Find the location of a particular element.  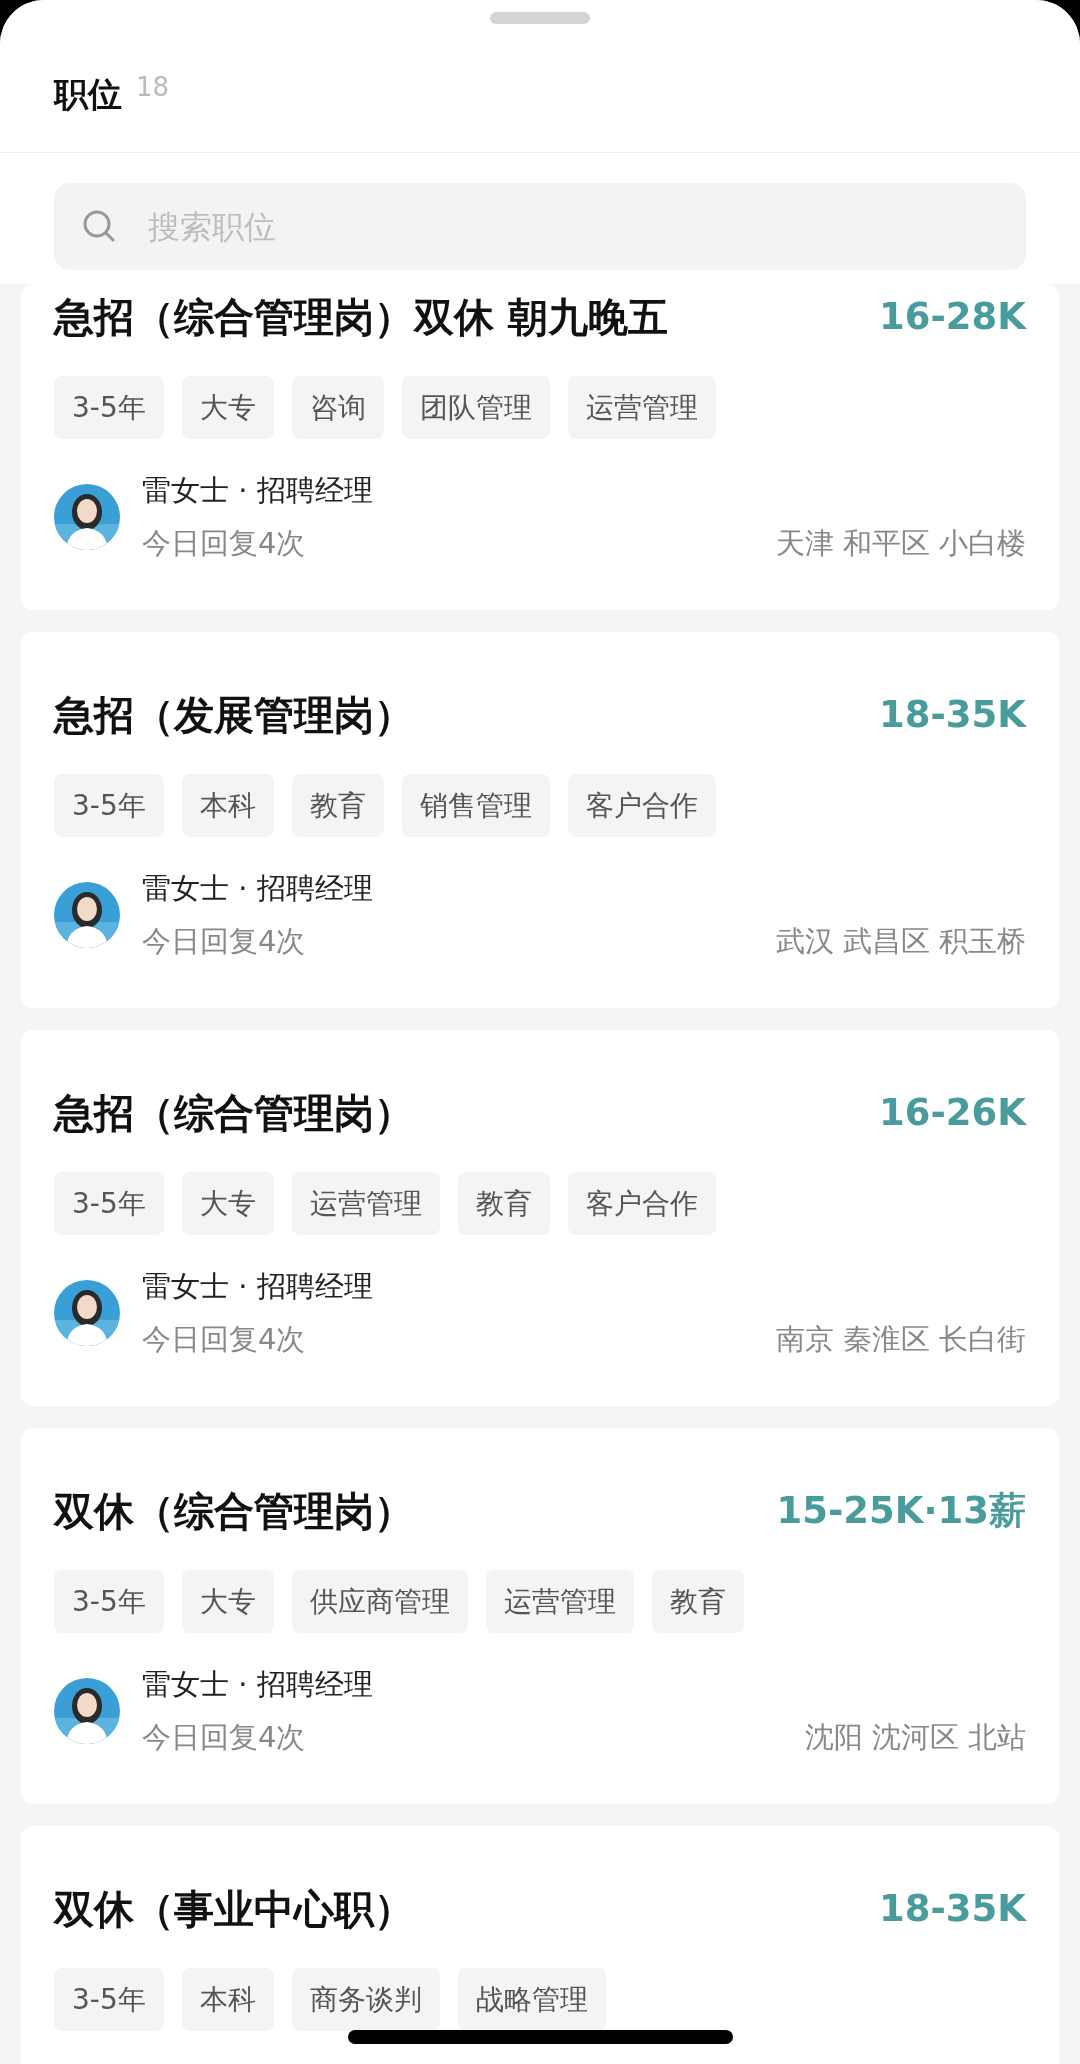

job-title: 急招（综合管理岗）双休 朝九晚五 is located at coordinates (361, 317).